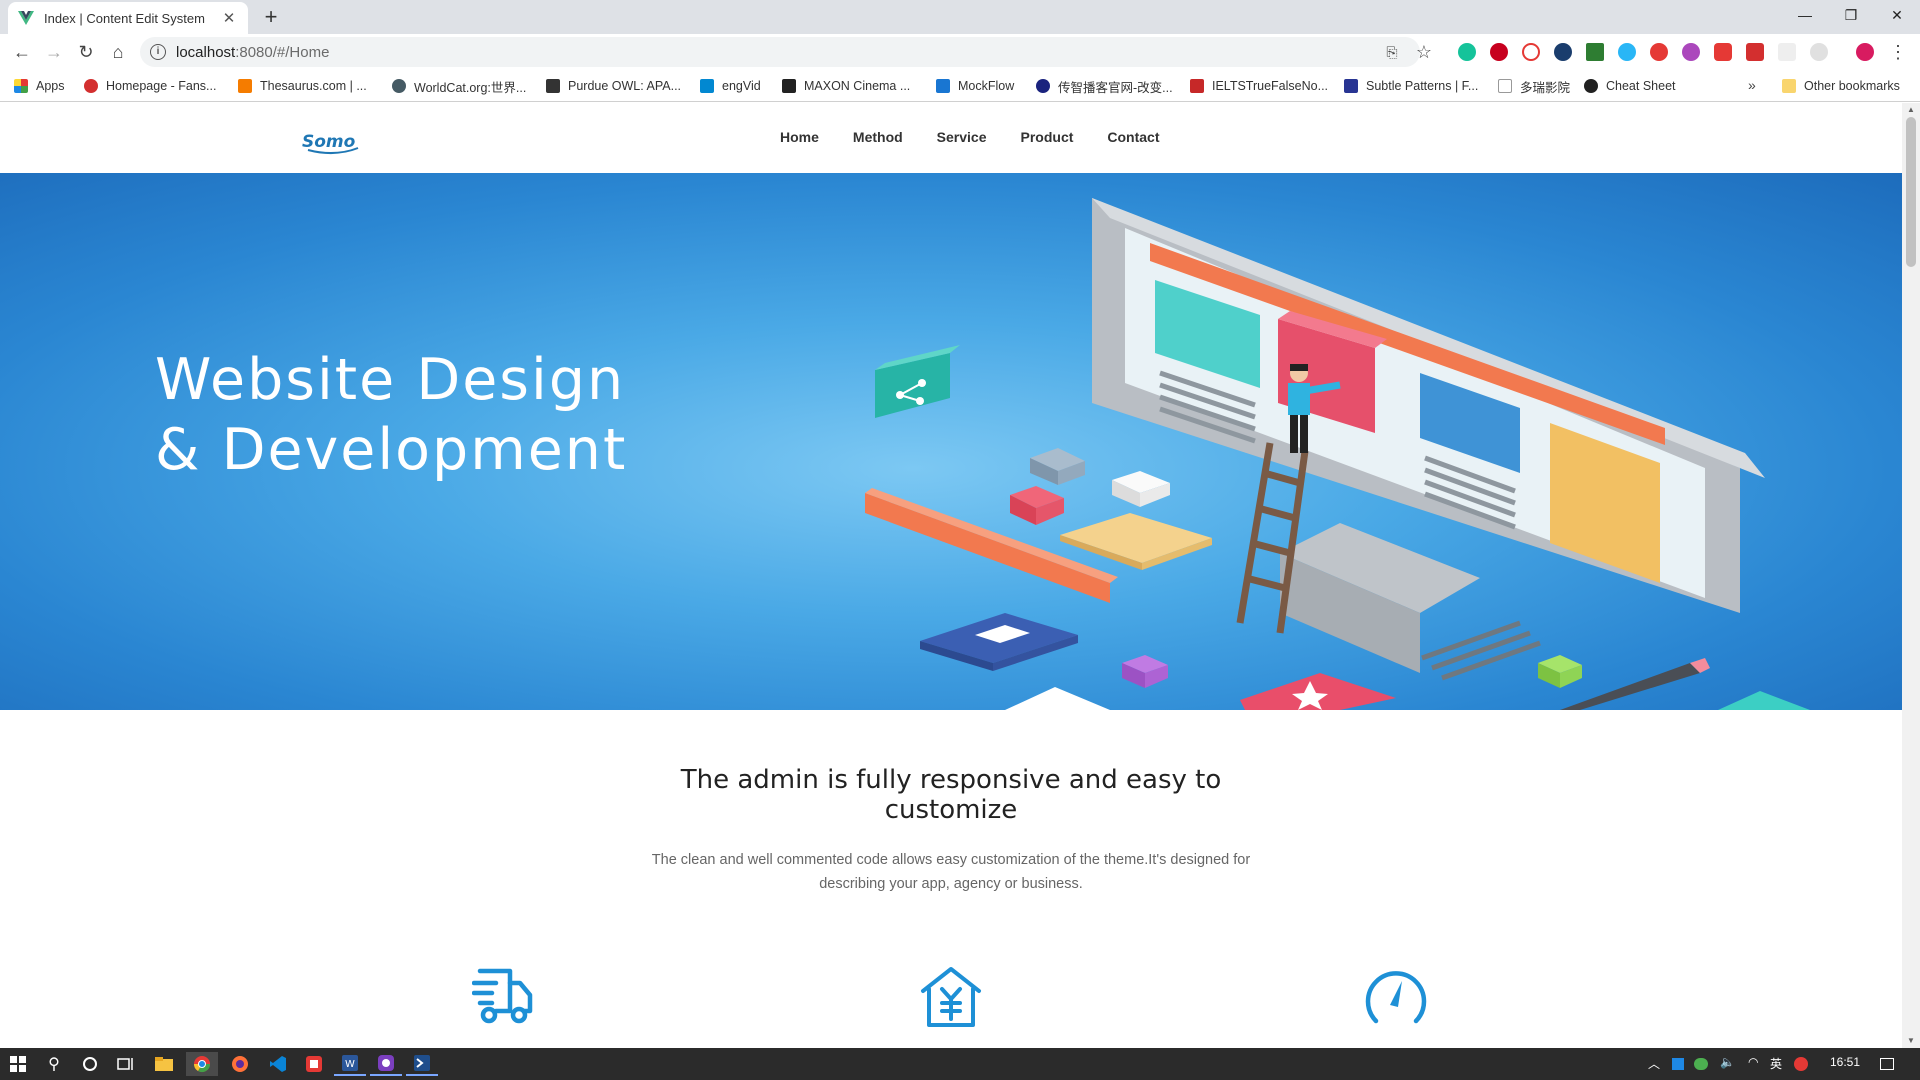 Image resolution: width=1920 pixels, height=1080 pixels. I want to click on folder-icon, so click(1789, 86).